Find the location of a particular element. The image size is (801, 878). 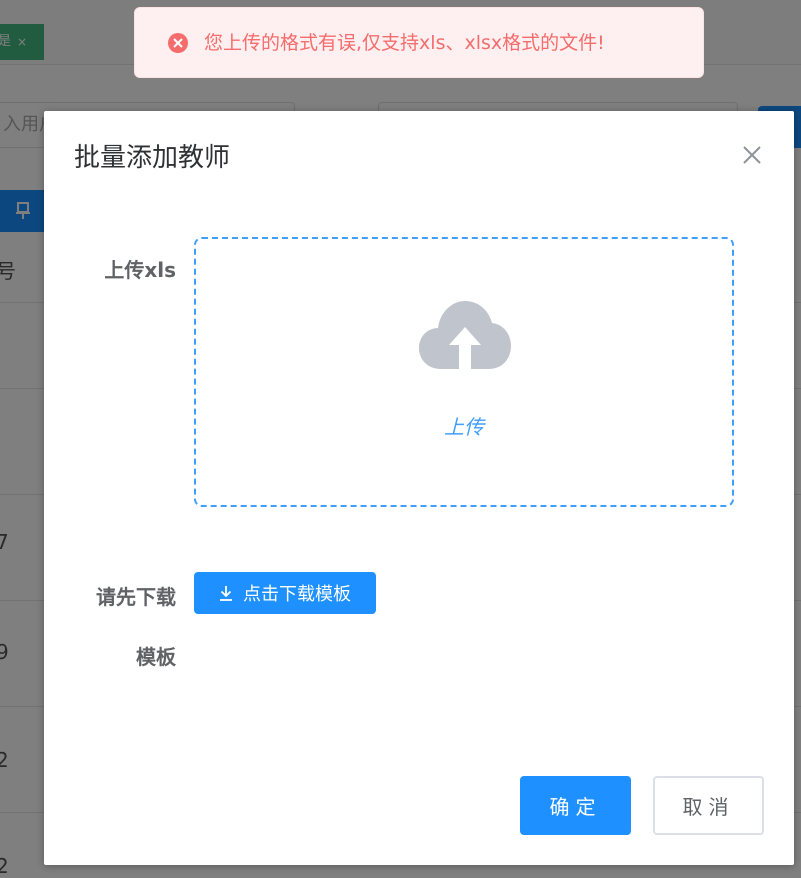

cancel-label: 取消 is located at coordinates (708, 807).